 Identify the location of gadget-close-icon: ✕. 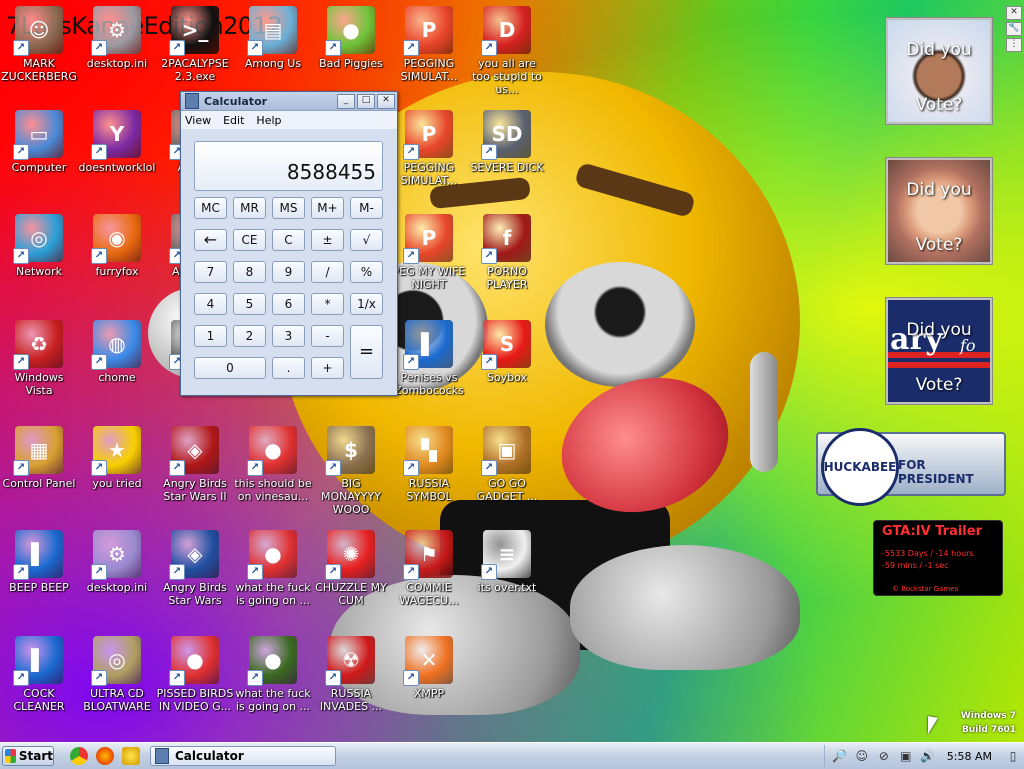
(1014, 13).